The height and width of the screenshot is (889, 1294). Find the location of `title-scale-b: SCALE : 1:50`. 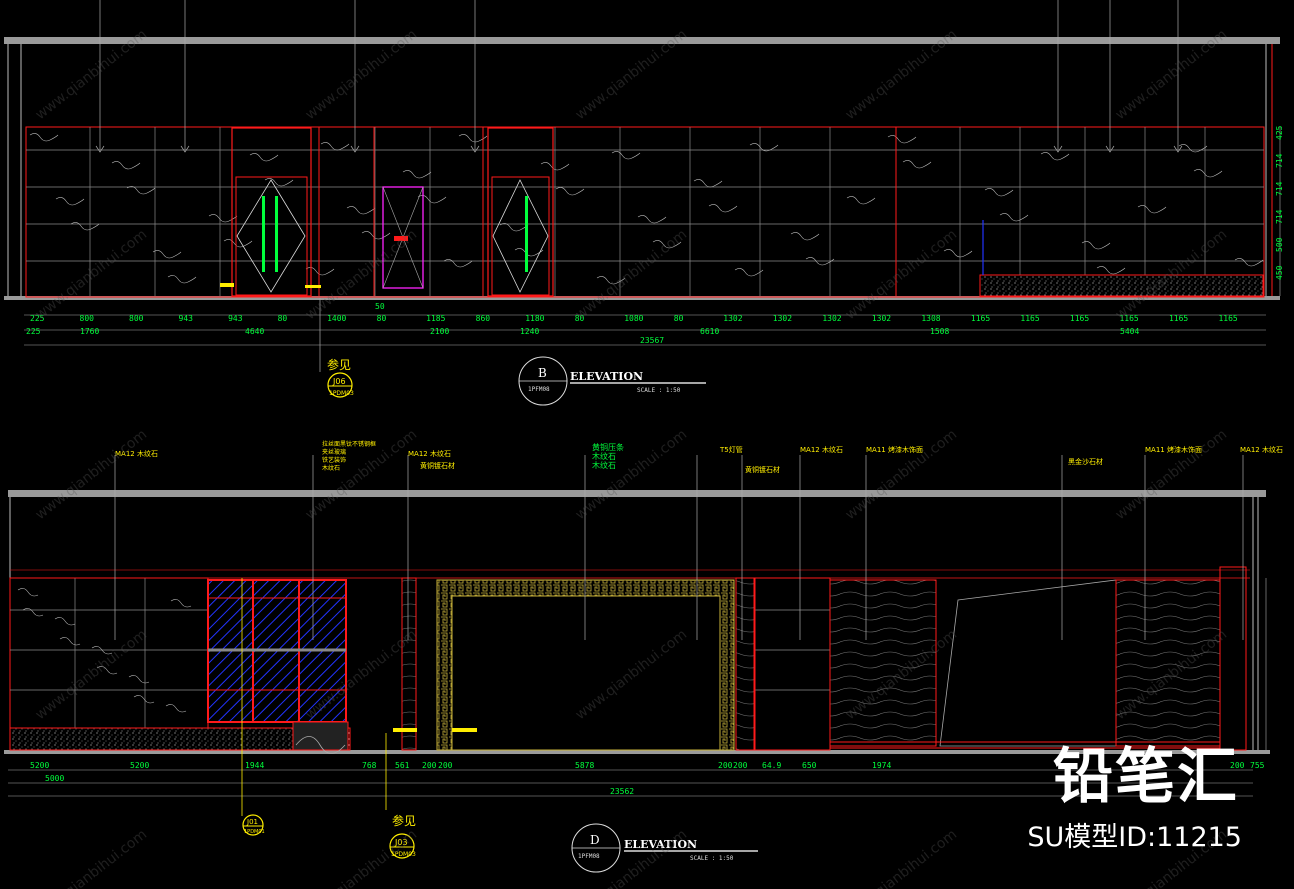

title-scale-b: SCALE : 1:50 is located at coordinates (659, 390).